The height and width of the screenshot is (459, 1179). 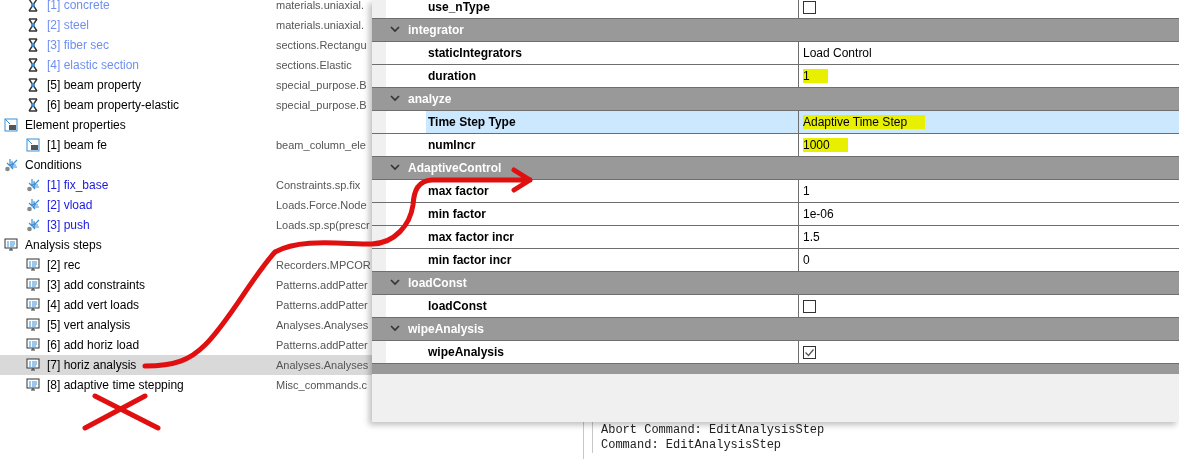 What do you see at coordinates (806, 260) in the screenshot?
I see `property-value: 0` at bounding box center [806, 260].